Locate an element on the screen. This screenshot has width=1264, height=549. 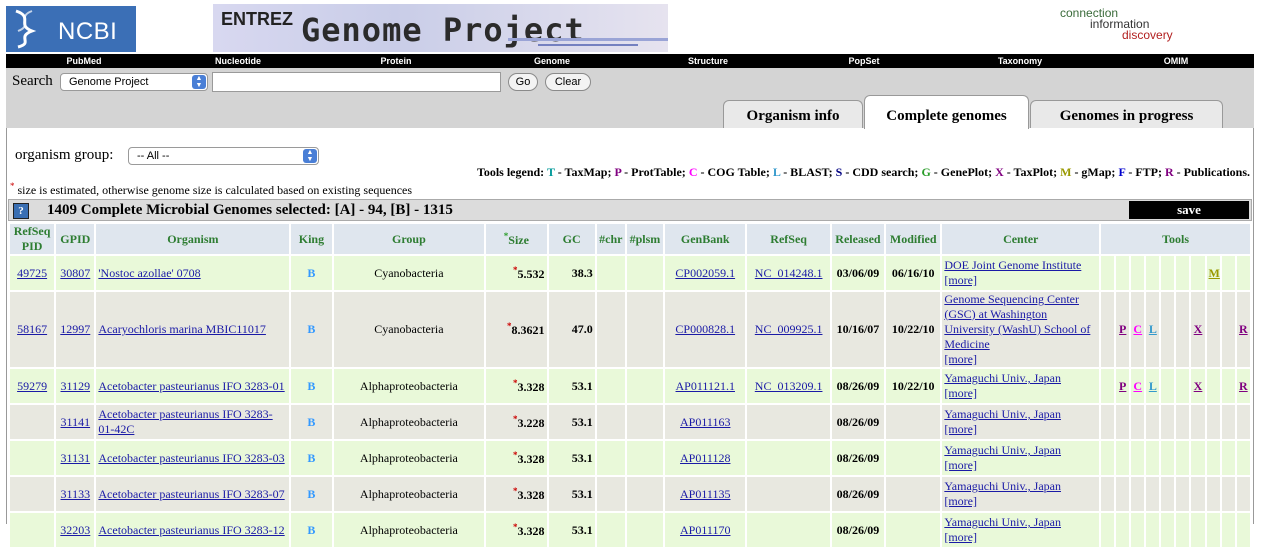
col-refseq: RefSeq is located at coordinates (788, 239).